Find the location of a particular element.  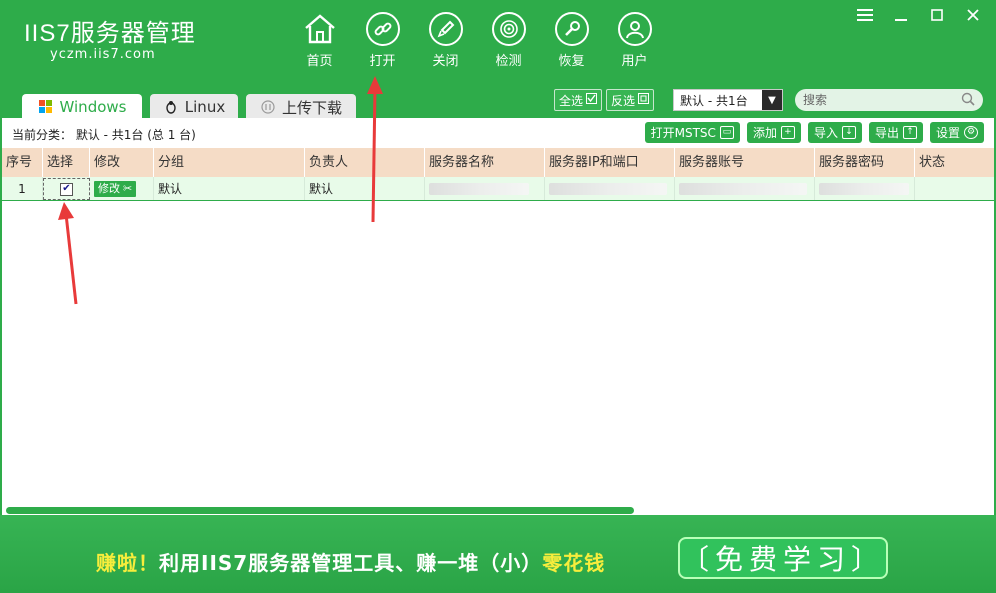

home-icon is located at coordinates (320, 29).